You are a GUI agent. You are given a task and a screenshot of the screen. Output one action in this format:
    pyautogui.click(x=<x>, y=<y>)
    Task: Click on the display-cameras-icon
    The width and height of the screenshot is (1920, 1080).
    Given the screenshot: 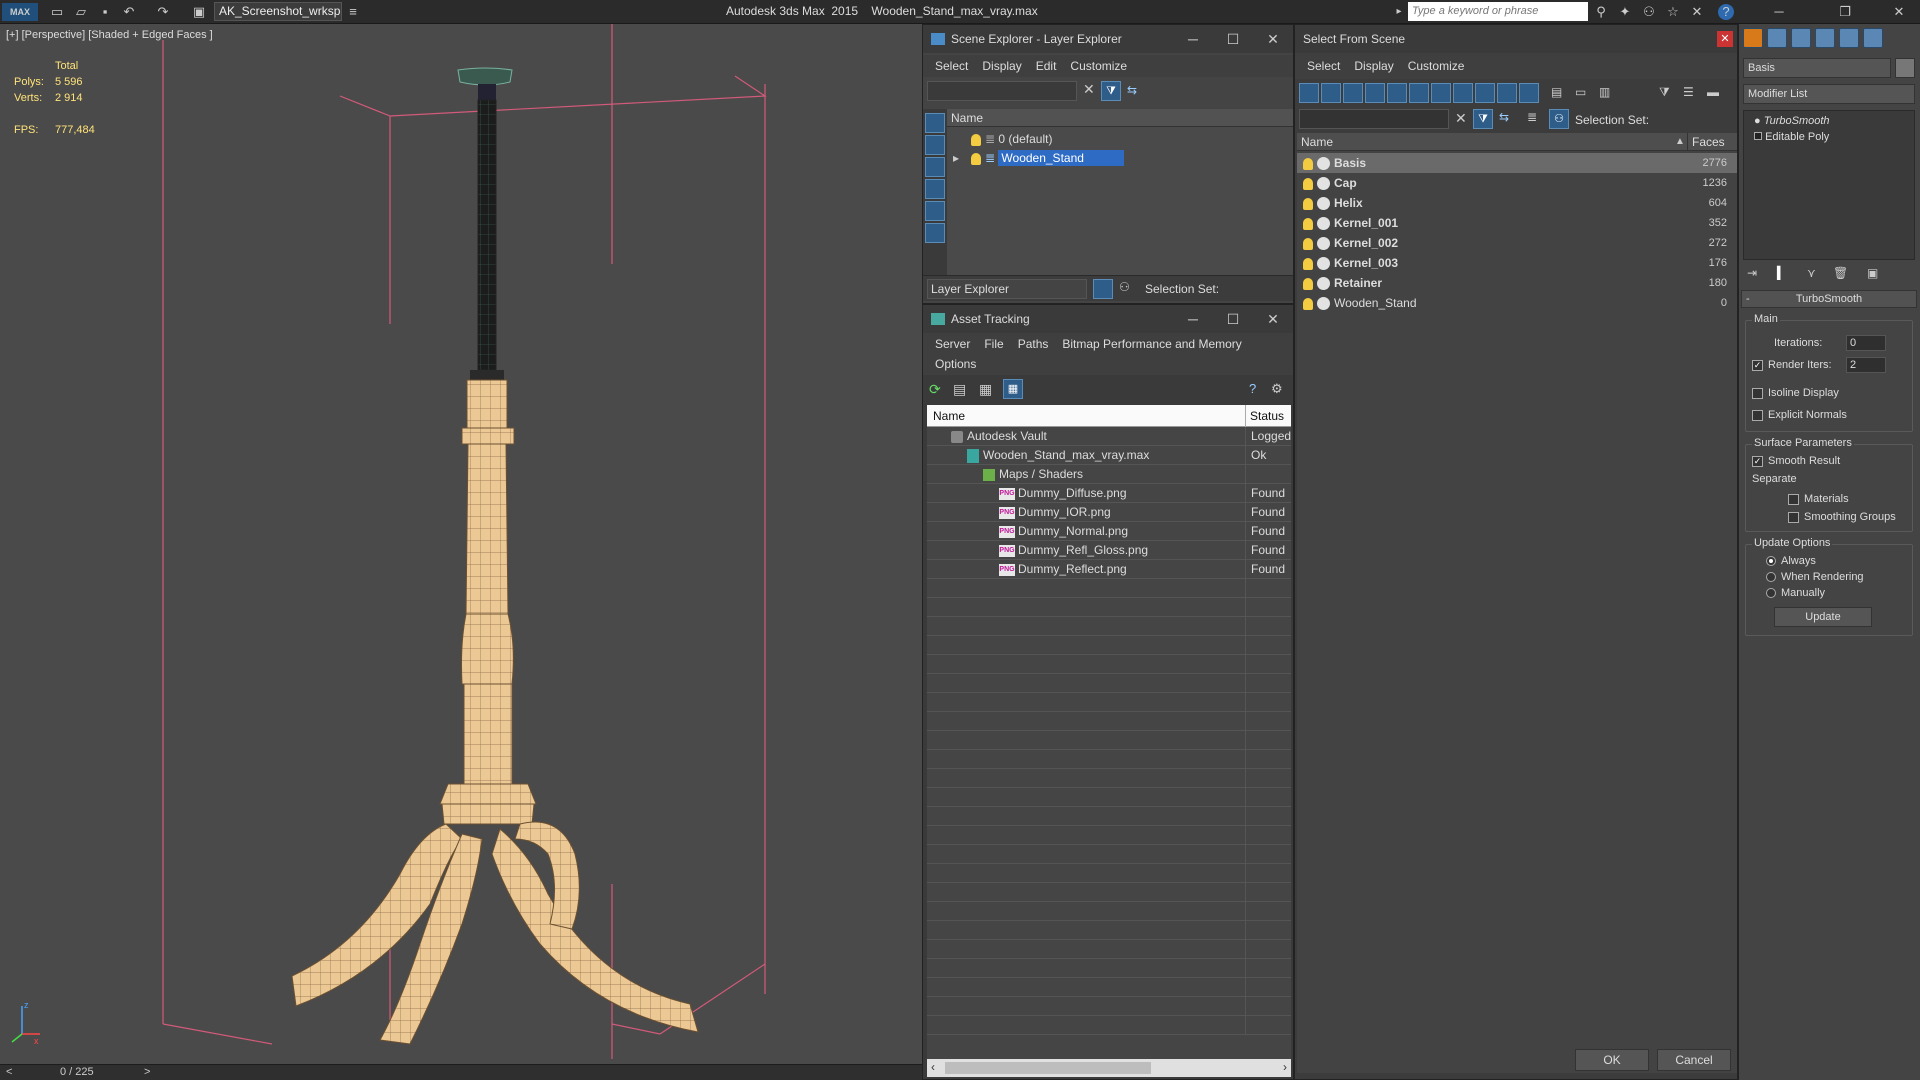 What is the action you would take?
    pyautogui.click(x=935, y=189)
    